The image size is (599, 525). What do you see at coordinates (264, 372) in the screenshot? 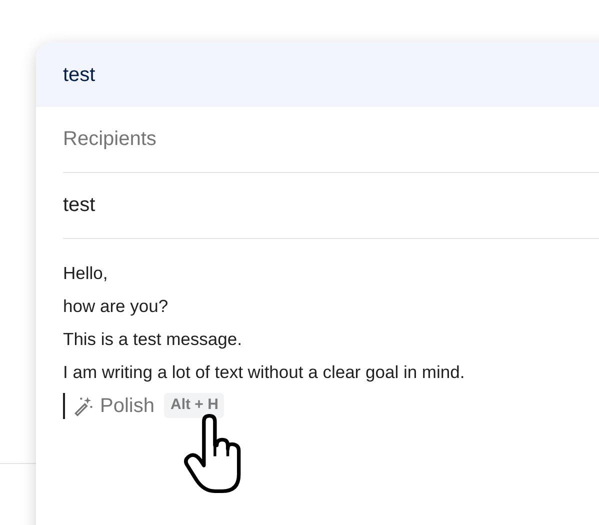
I see `message-line: I am writing a lot of text without a clear goal in mind.` at bounding box center [264, 372].